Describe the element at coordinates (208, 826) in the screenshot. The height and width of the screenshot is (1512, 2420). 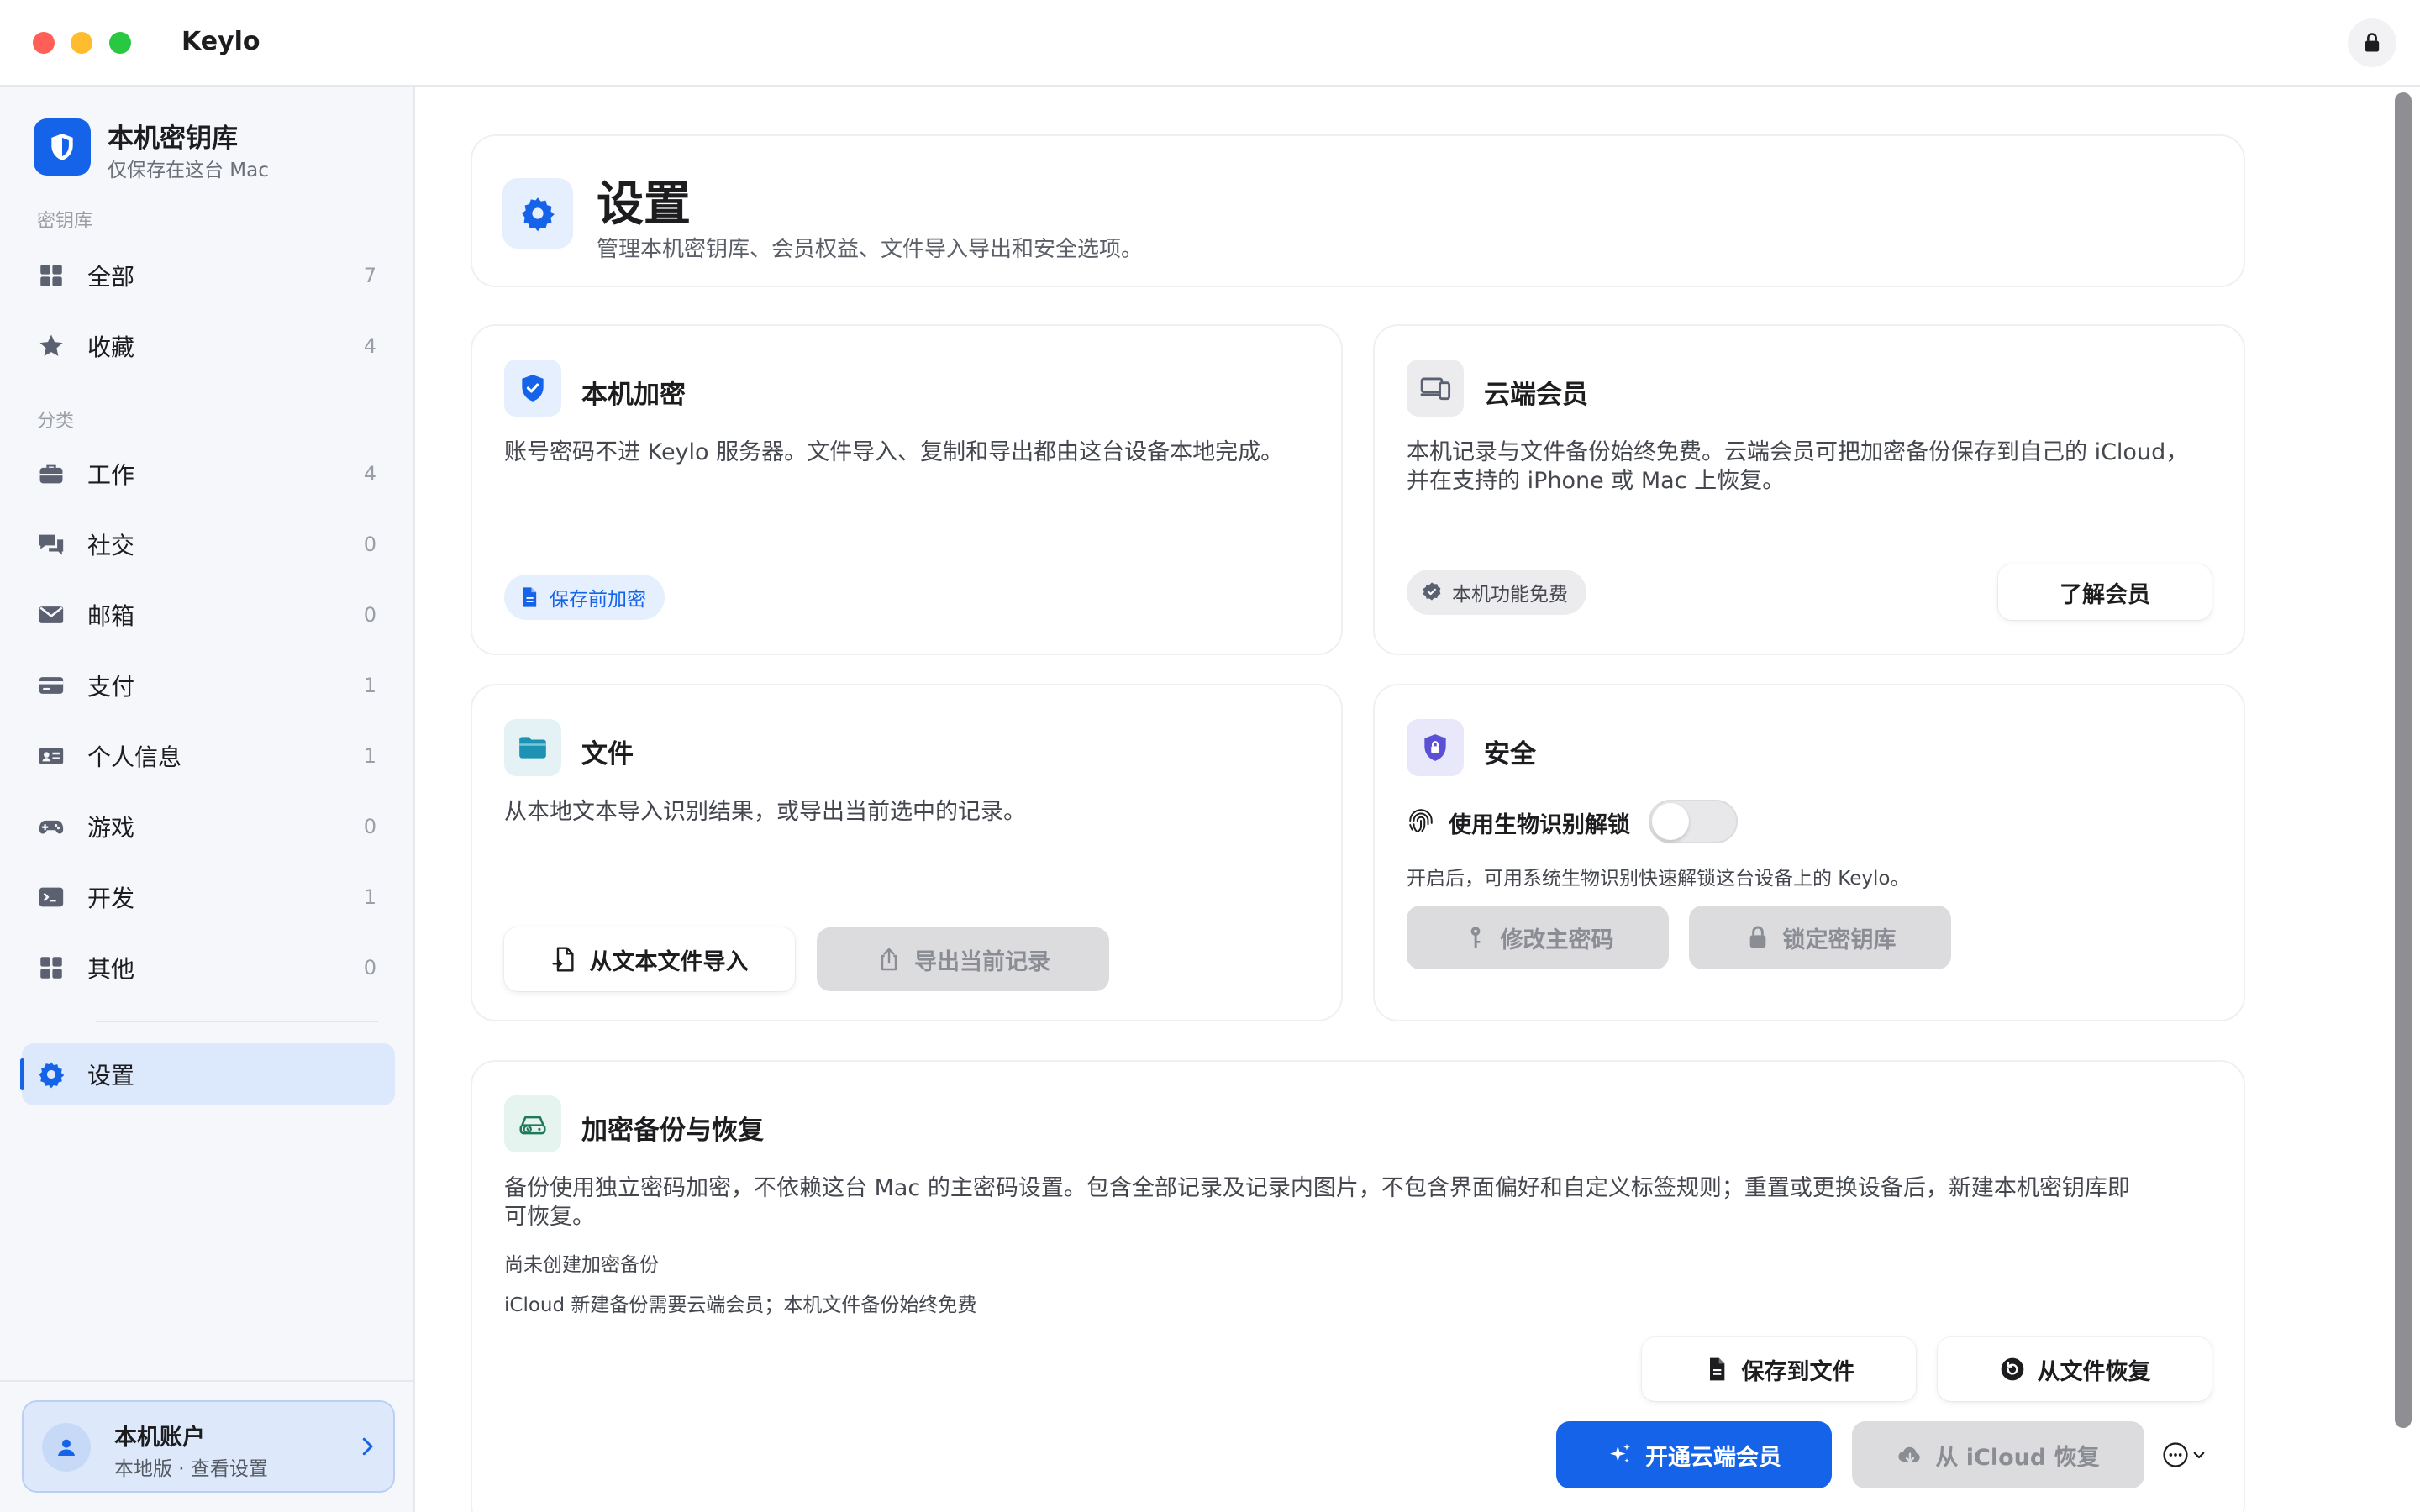
I see `sidebar-item-games: 游戏 0` at that location.